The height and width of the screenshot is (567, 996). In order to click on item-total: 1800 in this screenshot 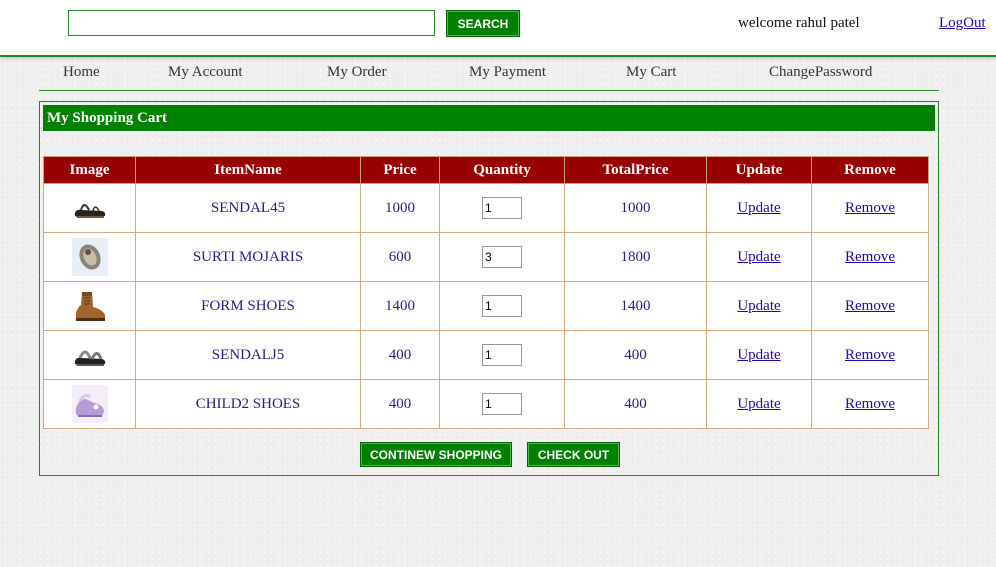, I will do `click(635, 257)`.